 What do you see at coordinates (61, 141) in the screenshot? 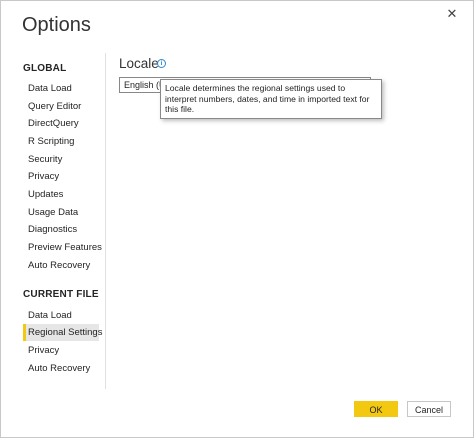
I see `sidebar-item-r-scripting: R Scripting` at bounding box center [61, 141].